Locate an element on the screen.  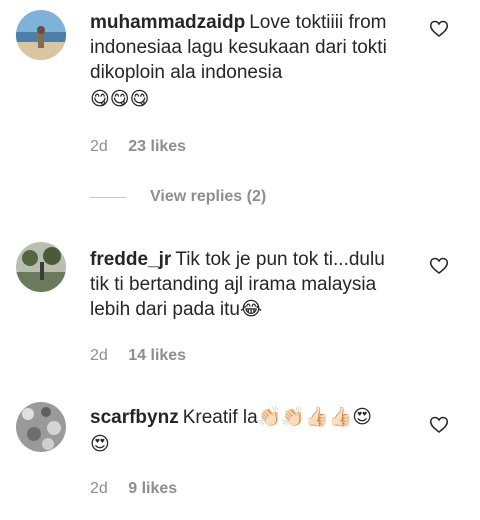
comment-meta: 2d 23 likes is located at coordinates (138, 147).